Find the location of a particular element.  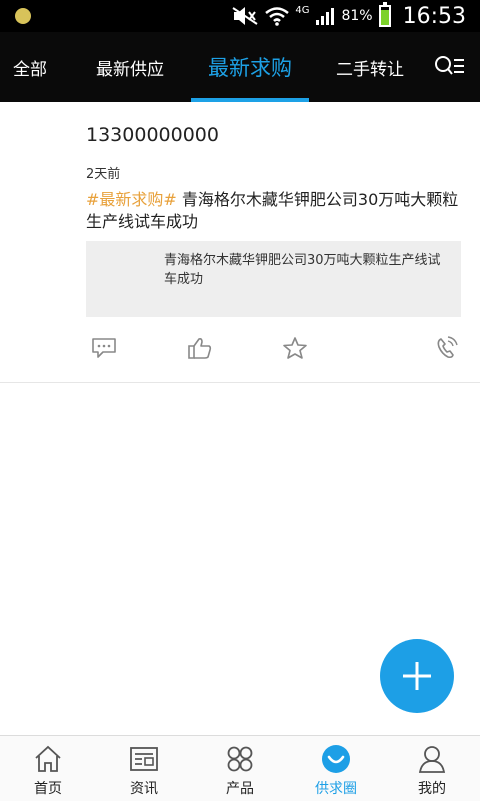

search-menu-button is located at coordinates (449, 67).